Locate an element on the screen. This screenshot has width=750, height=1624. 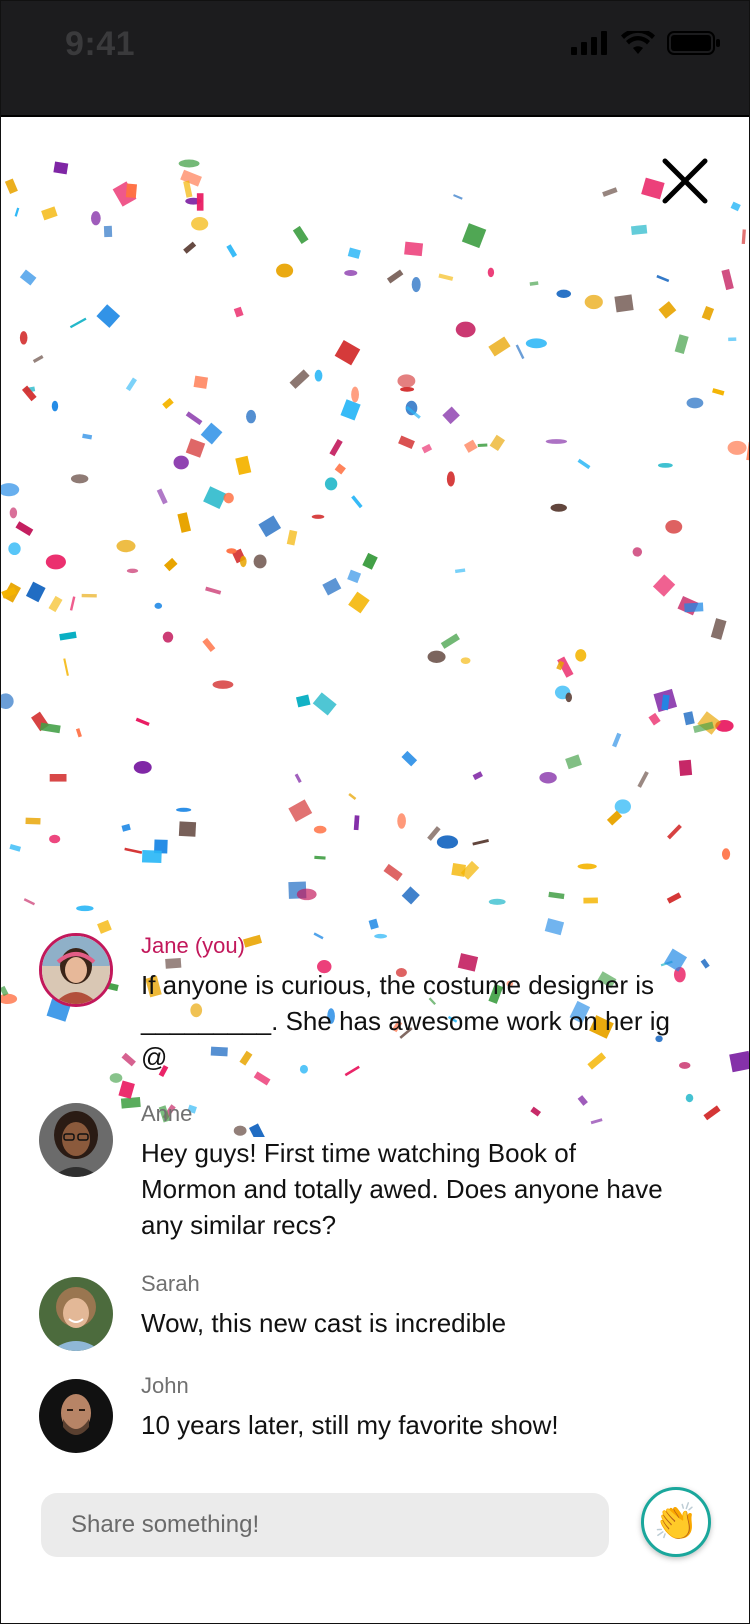
clap-reaction-button: 👏 is located at coordinates (676, 1522).